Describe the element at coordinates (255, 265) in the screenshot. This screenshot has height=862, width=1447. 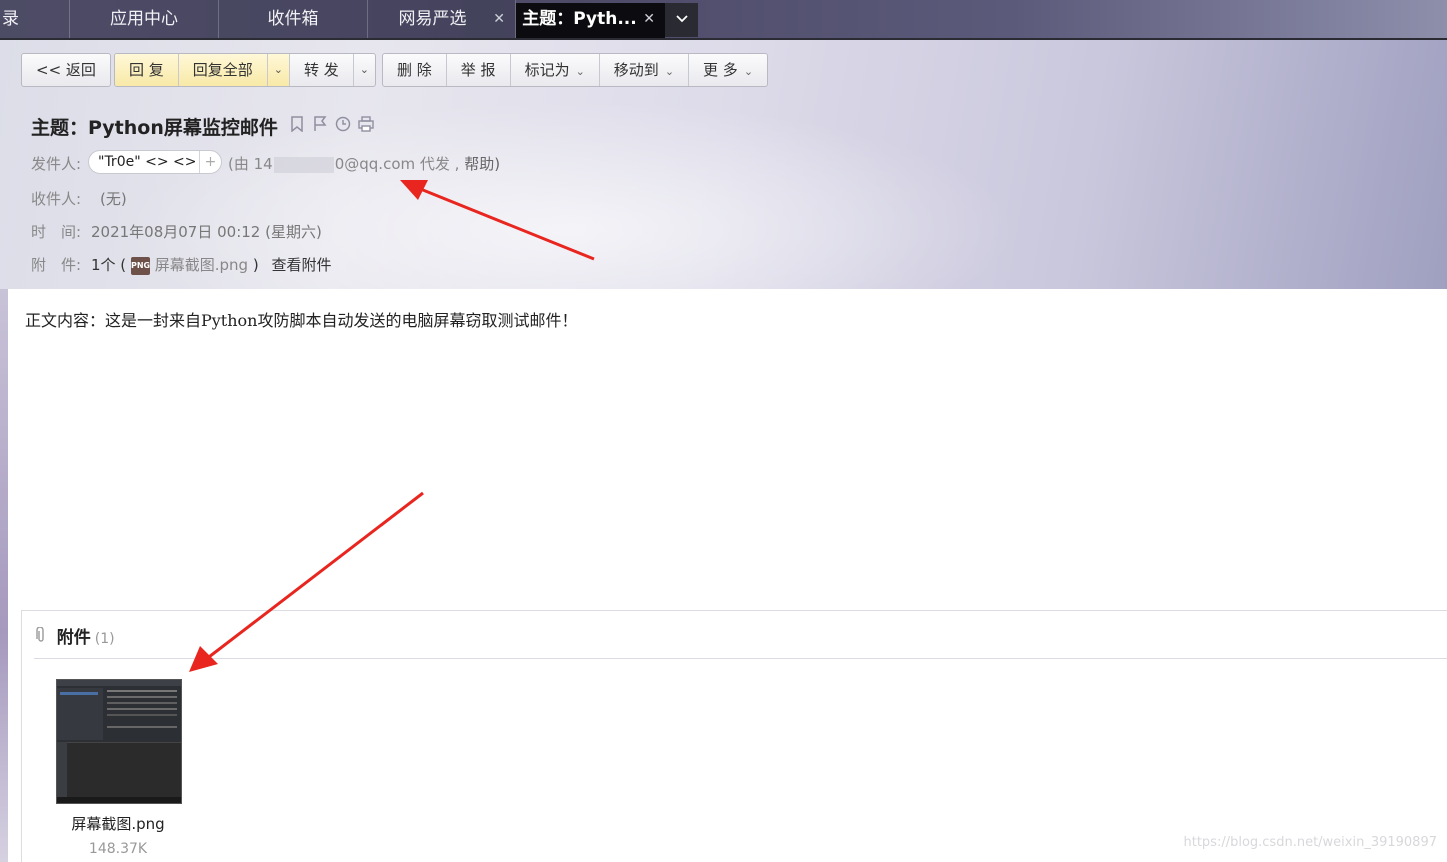
I see `attachment-close-paren: )` at that location.